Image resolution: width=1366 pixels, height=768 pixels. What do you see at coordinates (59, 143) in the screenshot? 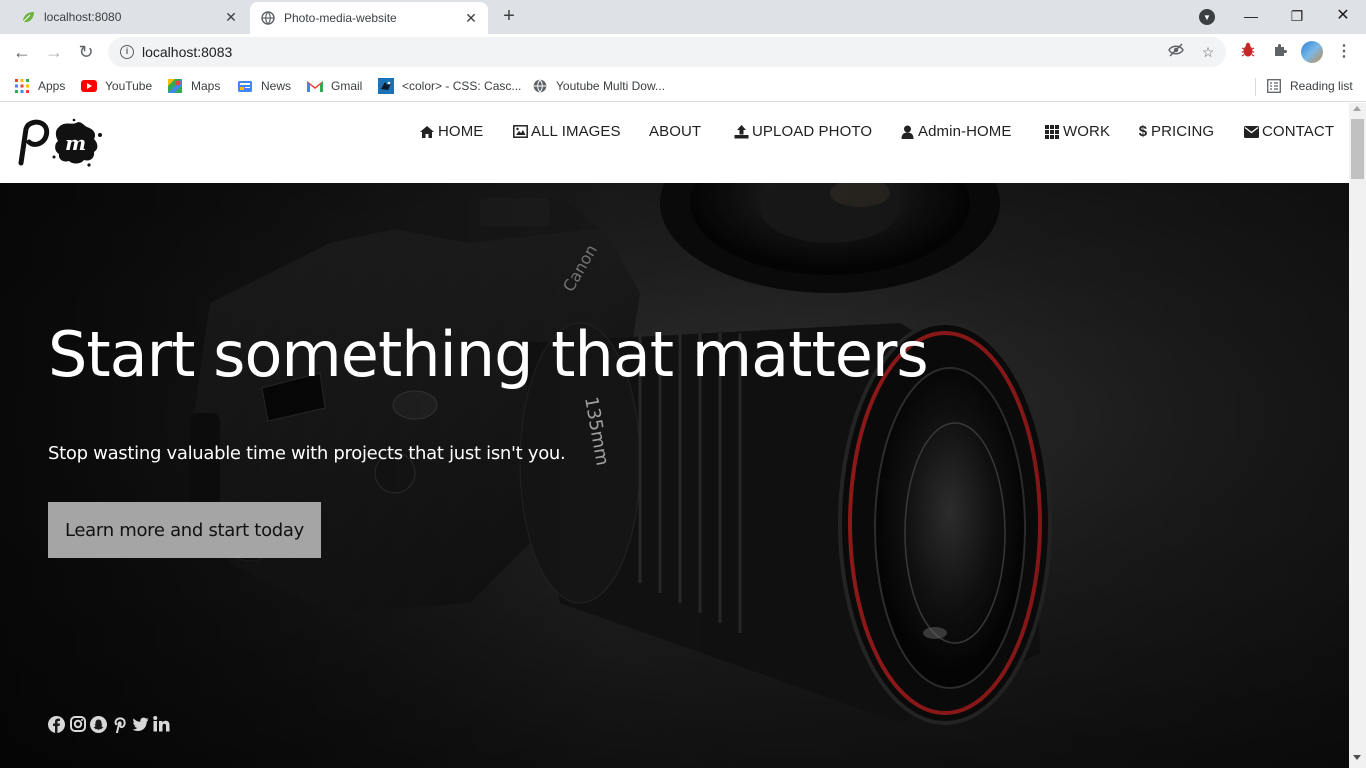
I see `site-logo: m` at bounding box center [59, 143].